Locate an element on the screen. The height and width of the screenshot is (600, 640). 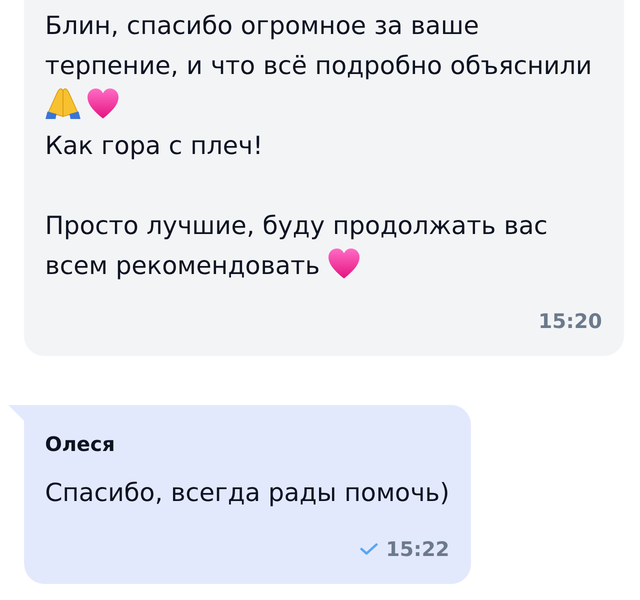
message-text: Спасибо, всегда рады помочь) is located at coordinates (247, 492).